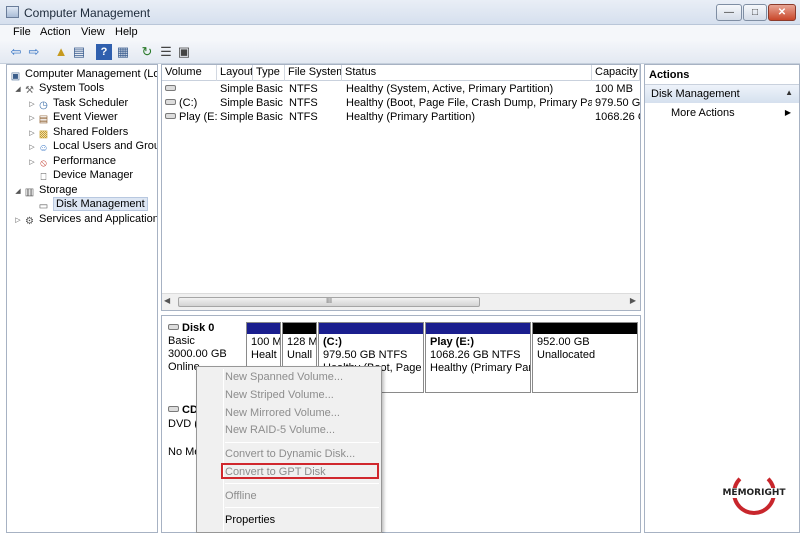 This screenshot has height=533, width=800. What do you see at coordinates (61, 52) in the screenshot?
I see `up-folder-icon: ▲` at bounding box center [61, 52].